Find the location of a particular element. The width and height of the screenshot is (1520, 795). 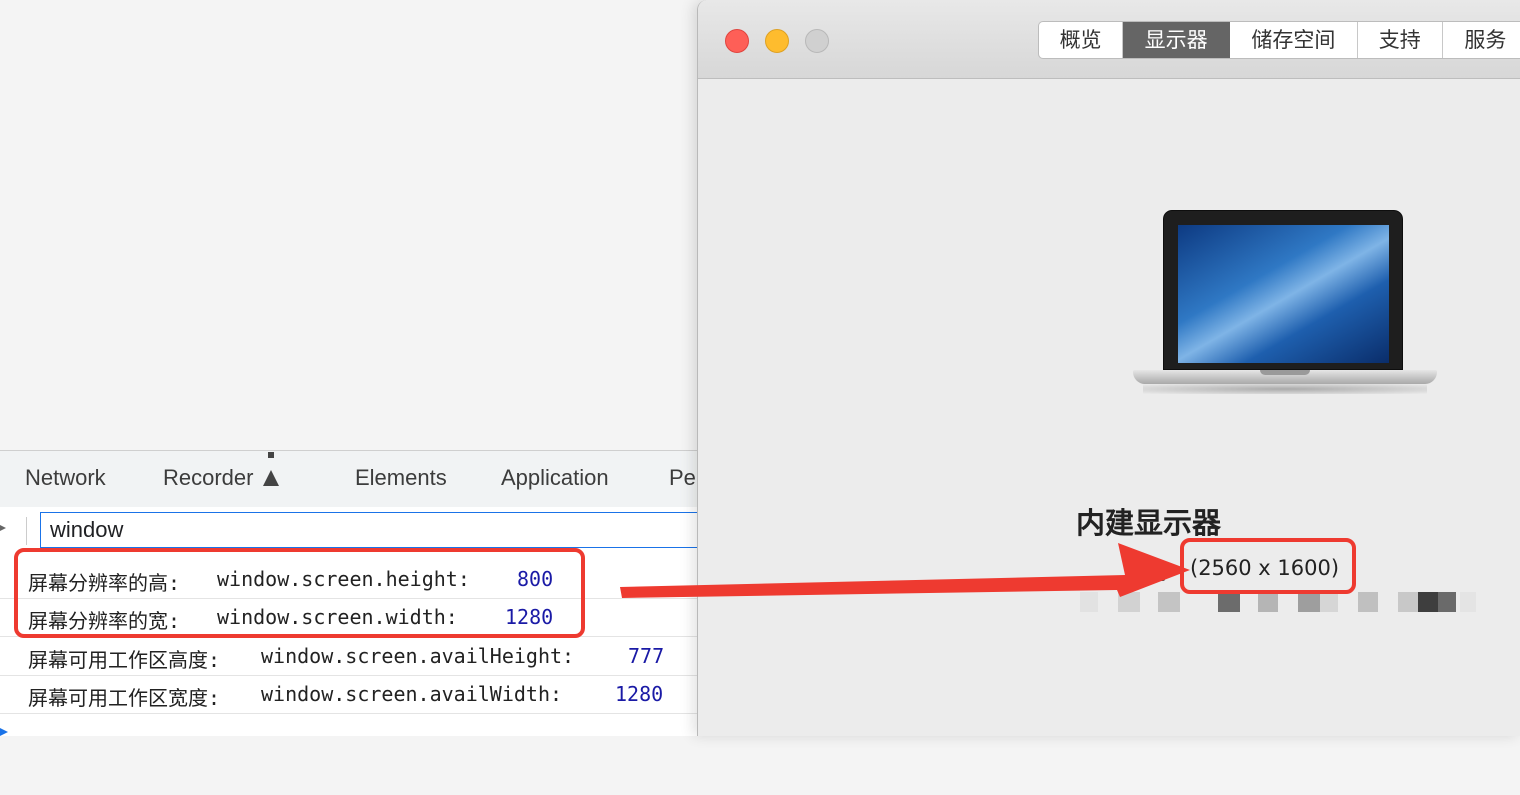

tab-elements: Elements is located at coordinates (401, 478).